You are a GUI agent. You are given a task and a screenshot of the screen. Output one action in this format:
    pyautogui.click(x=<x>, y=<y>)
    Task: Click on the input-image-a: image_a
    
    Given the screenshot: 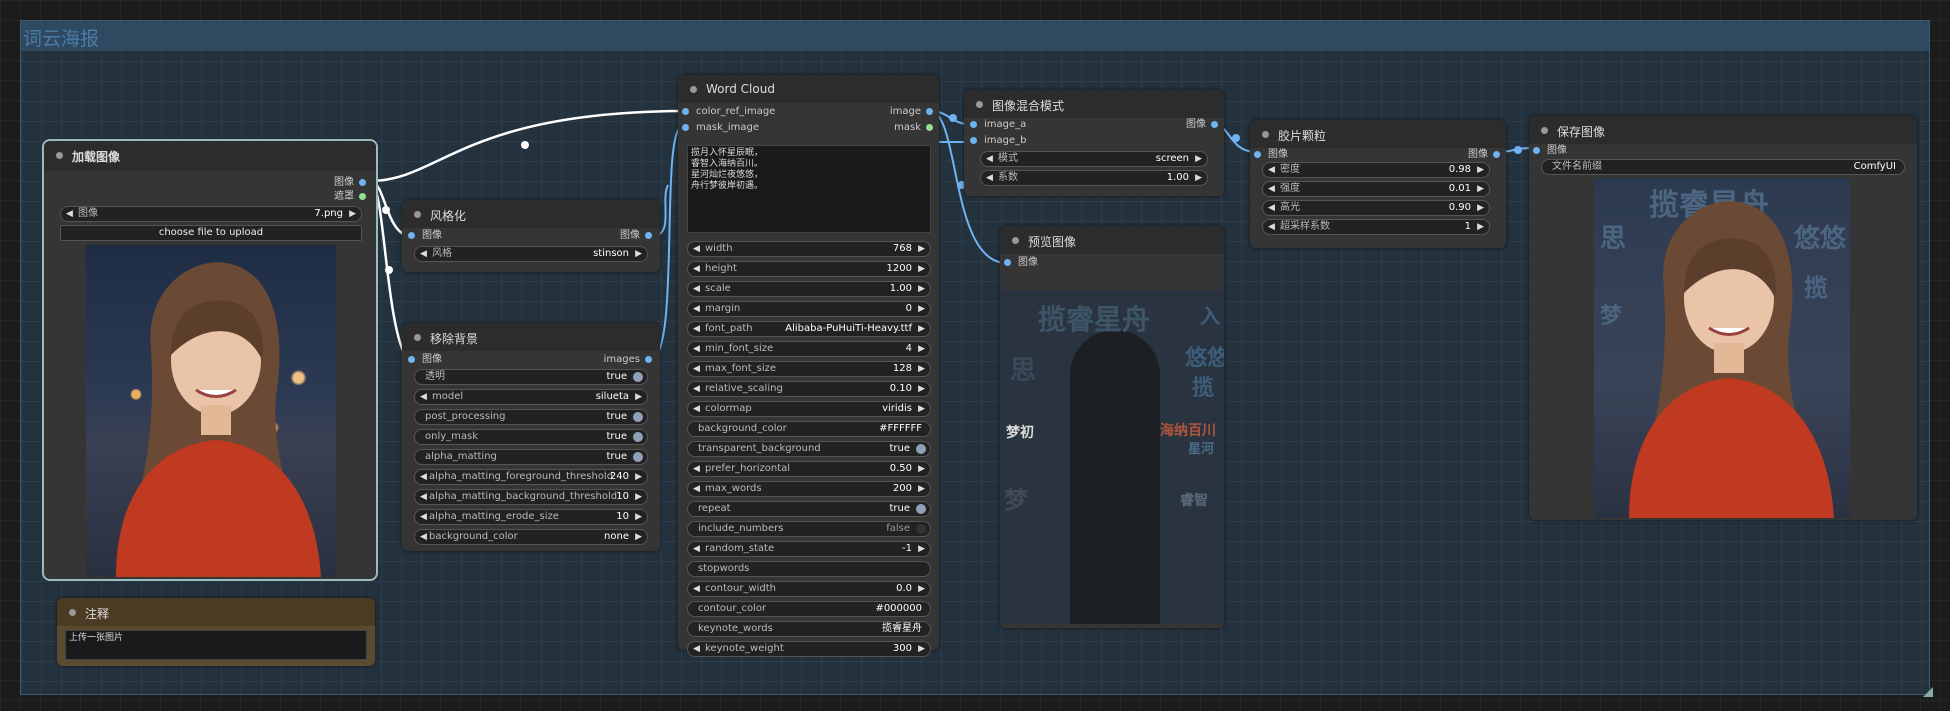 What is the action you would take?
    pyautogui.click(x=998, y=125)
    